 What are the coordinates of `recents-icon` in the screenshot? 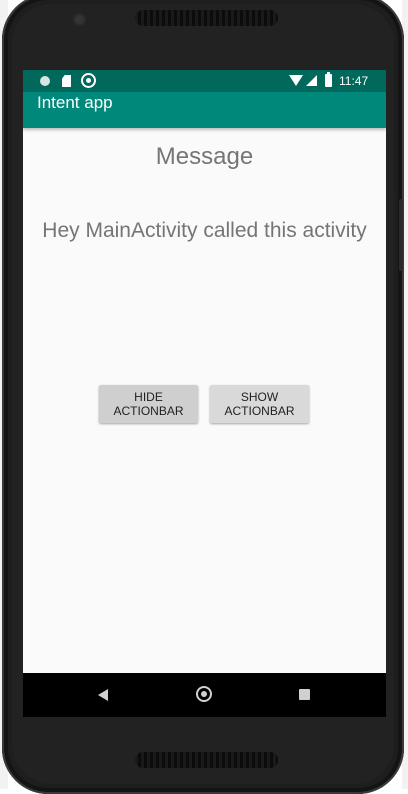 It's located at (304, 694).